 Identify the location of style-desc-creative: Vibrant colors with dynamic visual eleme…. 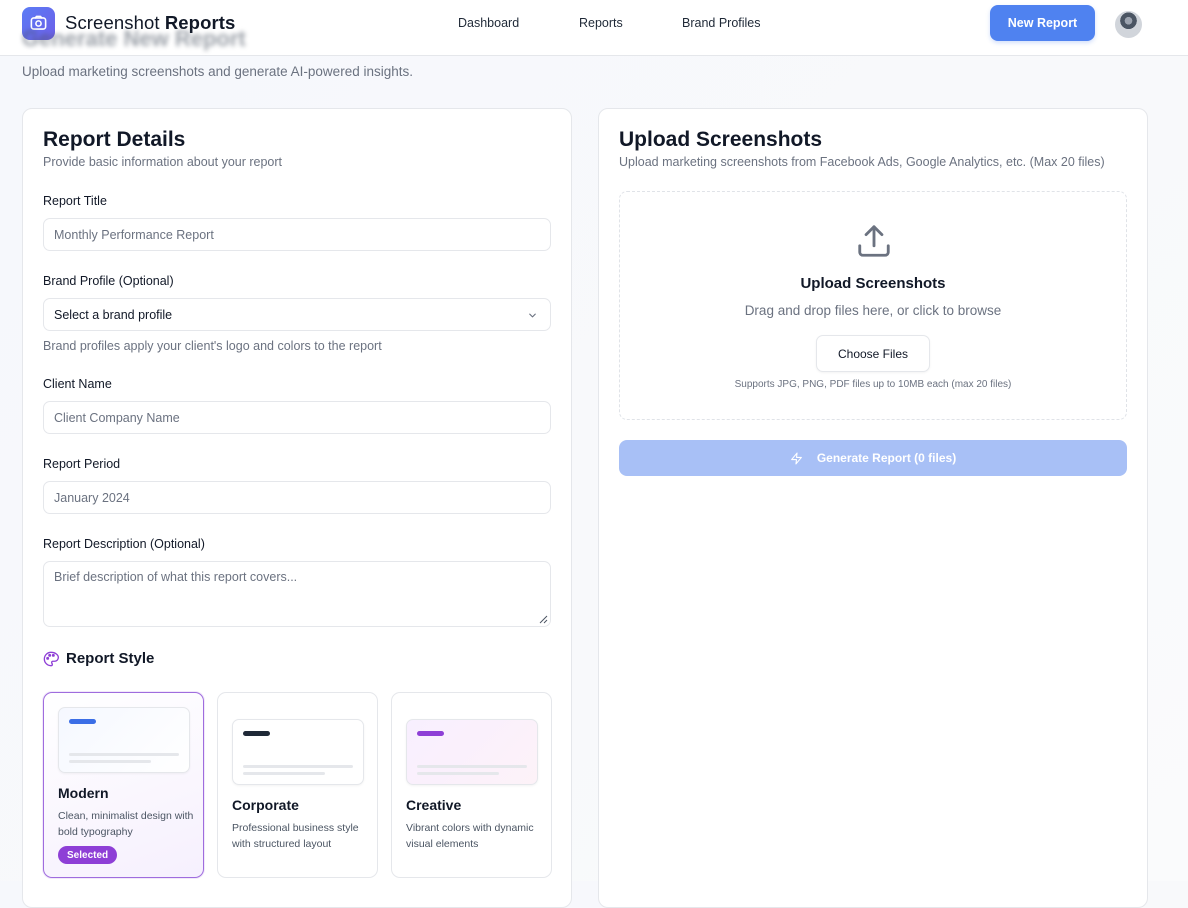
(470, 836).